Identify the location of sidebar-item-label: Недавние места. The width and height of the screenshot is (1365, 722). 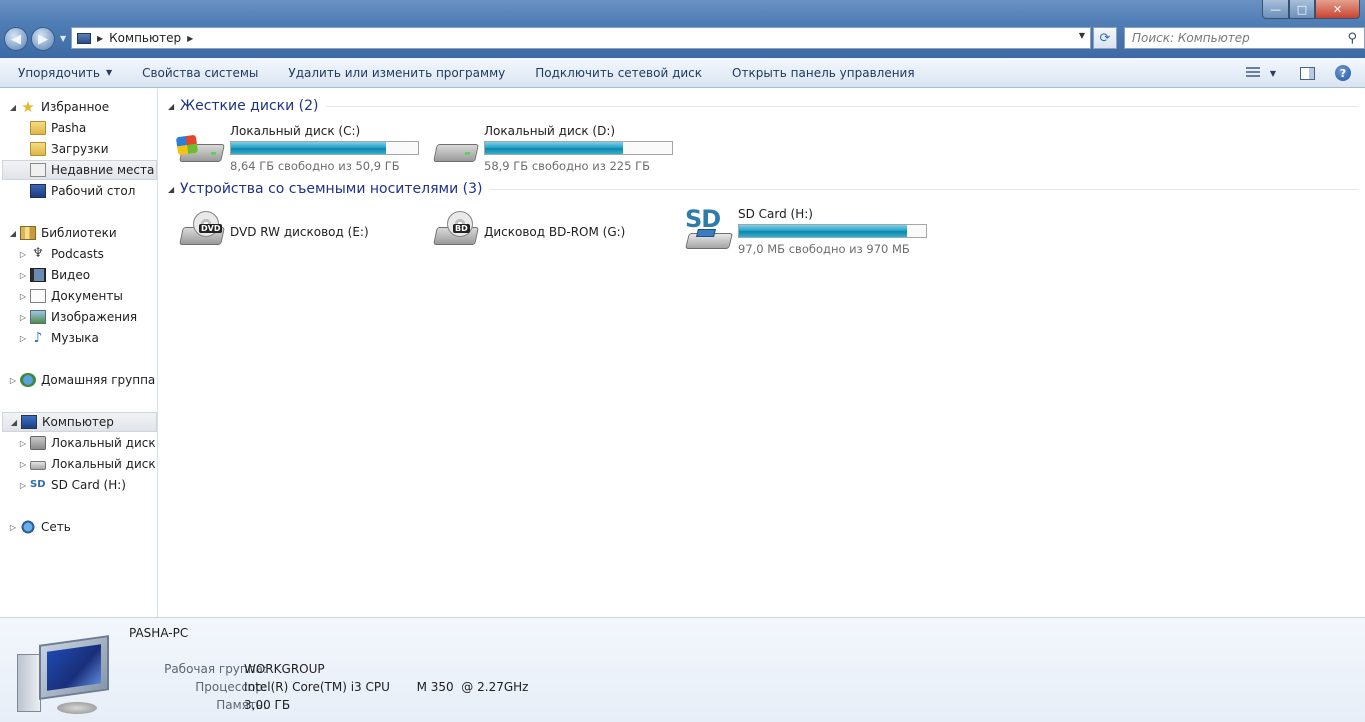
(103, 170).